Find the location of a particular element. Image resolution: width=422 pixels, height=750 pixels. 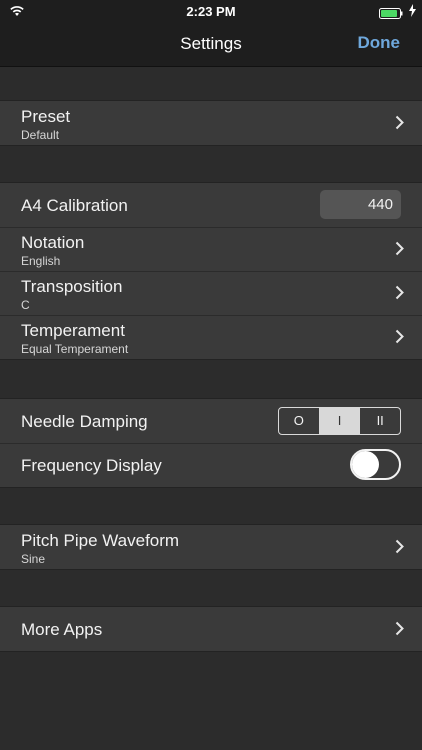

temperament-value: Equal Temperament is located at coordinates (75, 349).